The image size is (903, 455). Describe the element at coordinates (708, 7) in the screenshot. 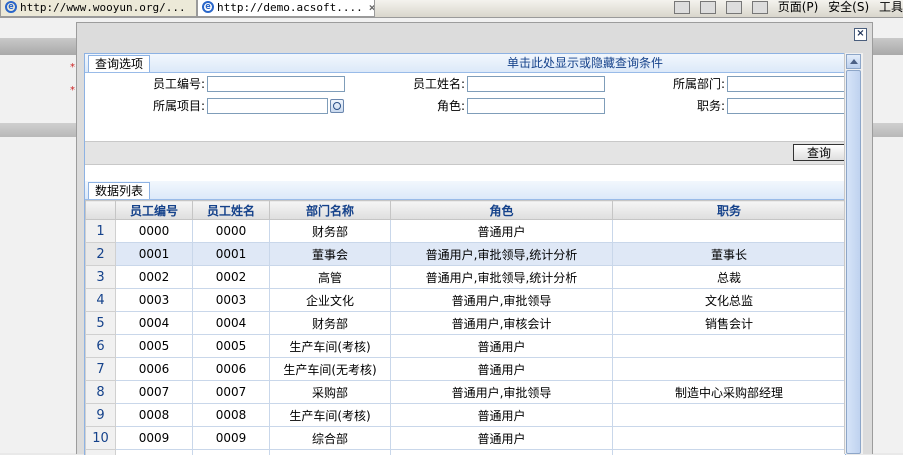

I see `feeds-icon` at that location.